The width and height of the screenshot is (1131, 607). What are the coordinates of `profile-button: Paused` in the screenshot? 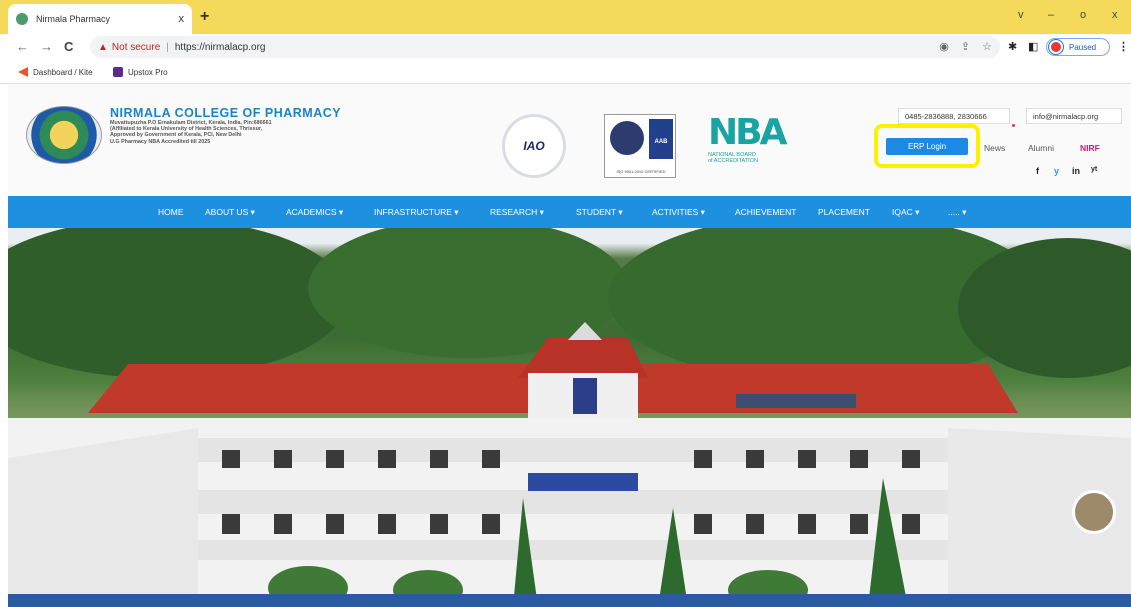 It's located at (1078, 47).